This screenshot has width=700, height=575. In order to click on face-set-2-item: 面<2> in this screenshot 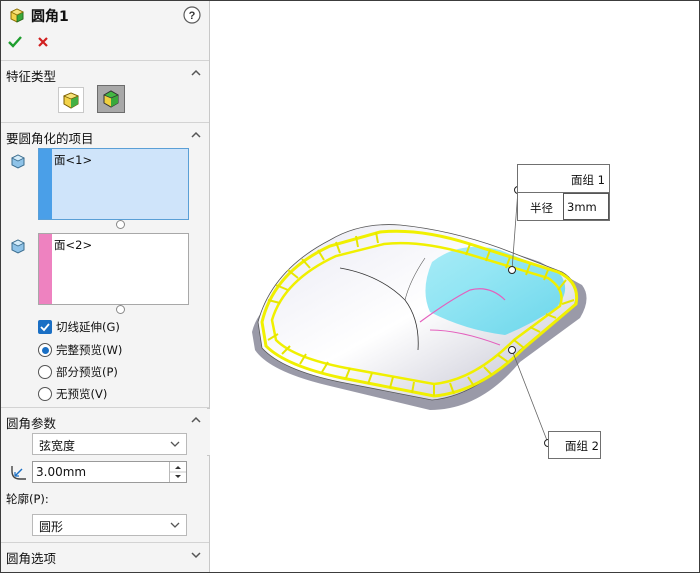, I will do `click(73, 245)`.